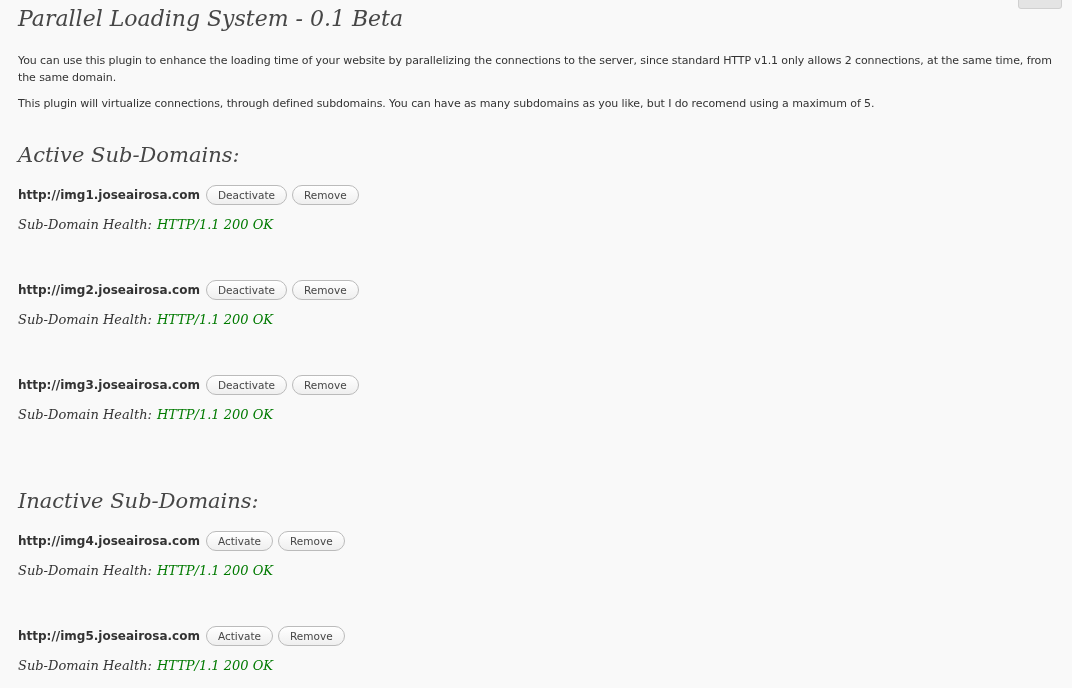  I want to click on subdomain-url: http://img5.joseairosa.com, so click(109, 636).